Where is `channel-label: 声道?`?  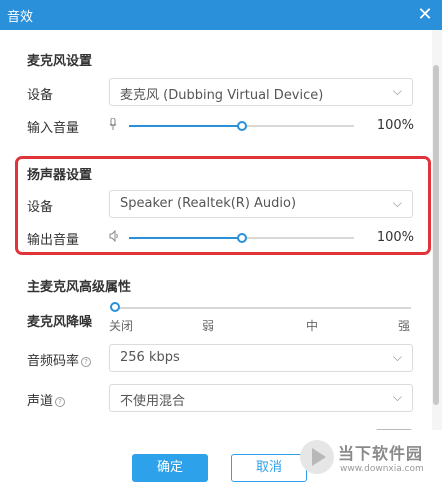 channel-label: 声道? is located at coordinates (46, 399).